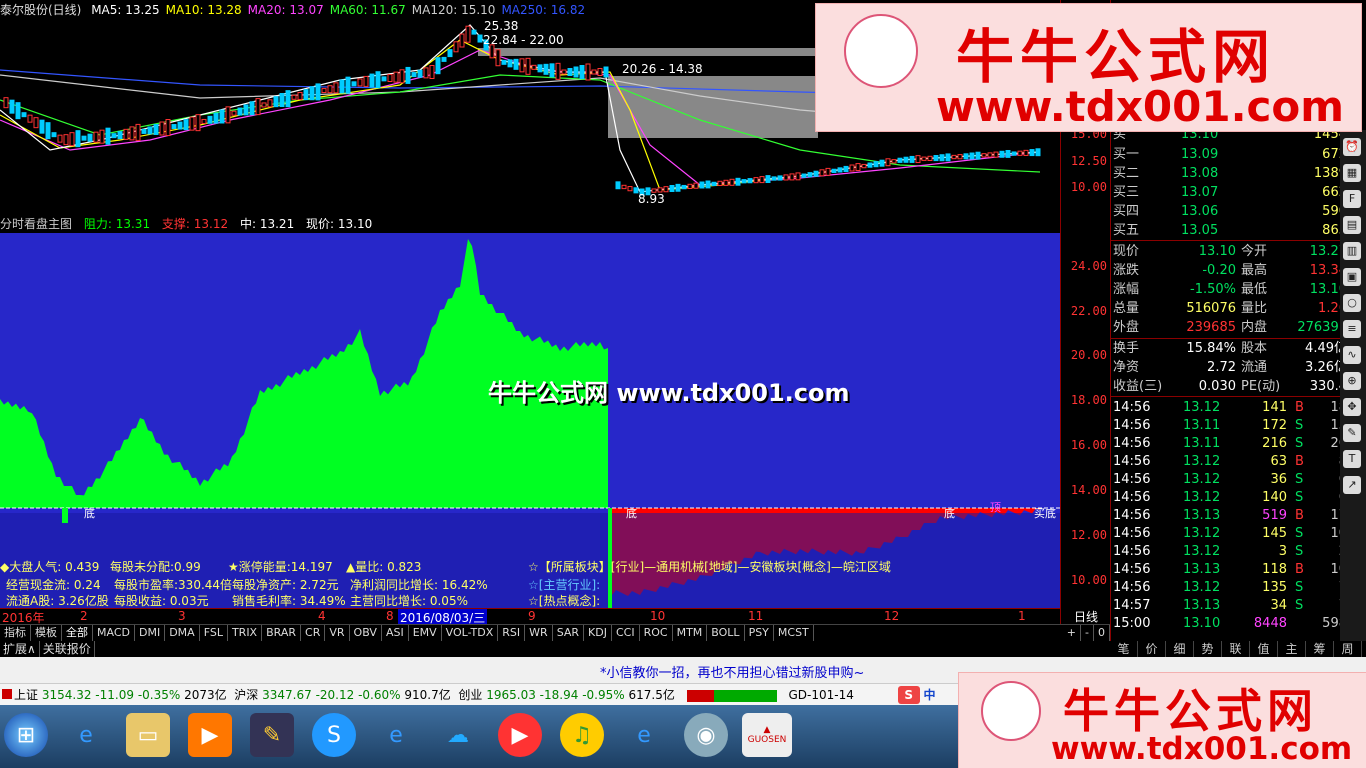  I want to click on fund-item: 经营现金流: 0.24, so click(53, 585).